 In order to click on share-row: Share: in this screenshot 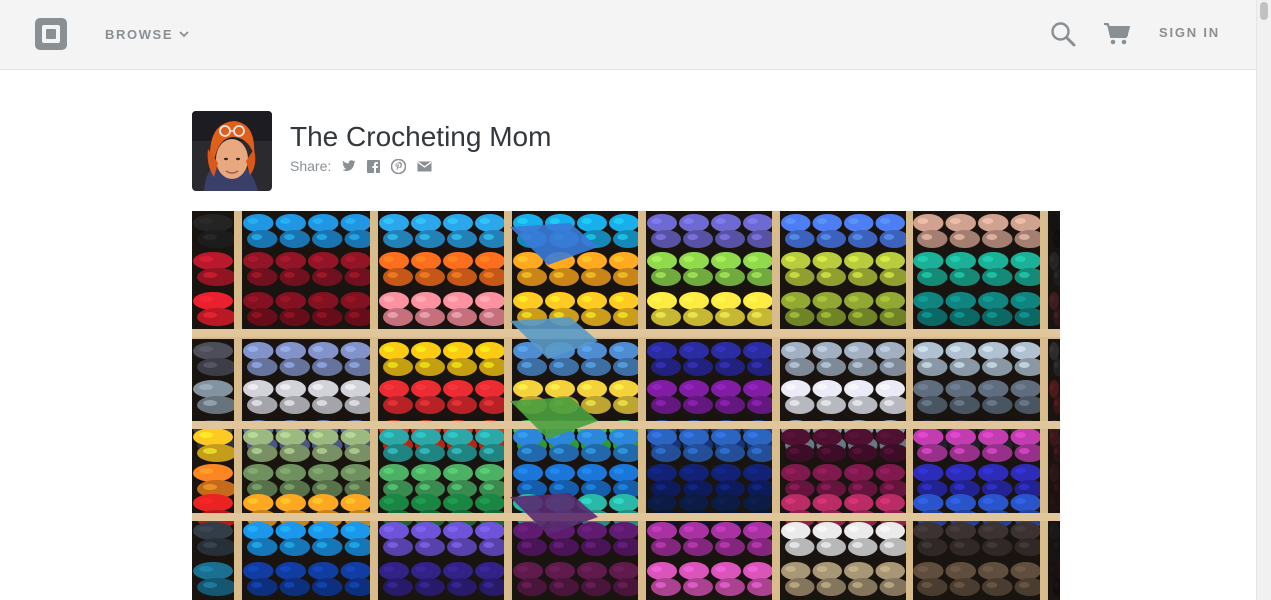, I will do `click(361, 166)`.